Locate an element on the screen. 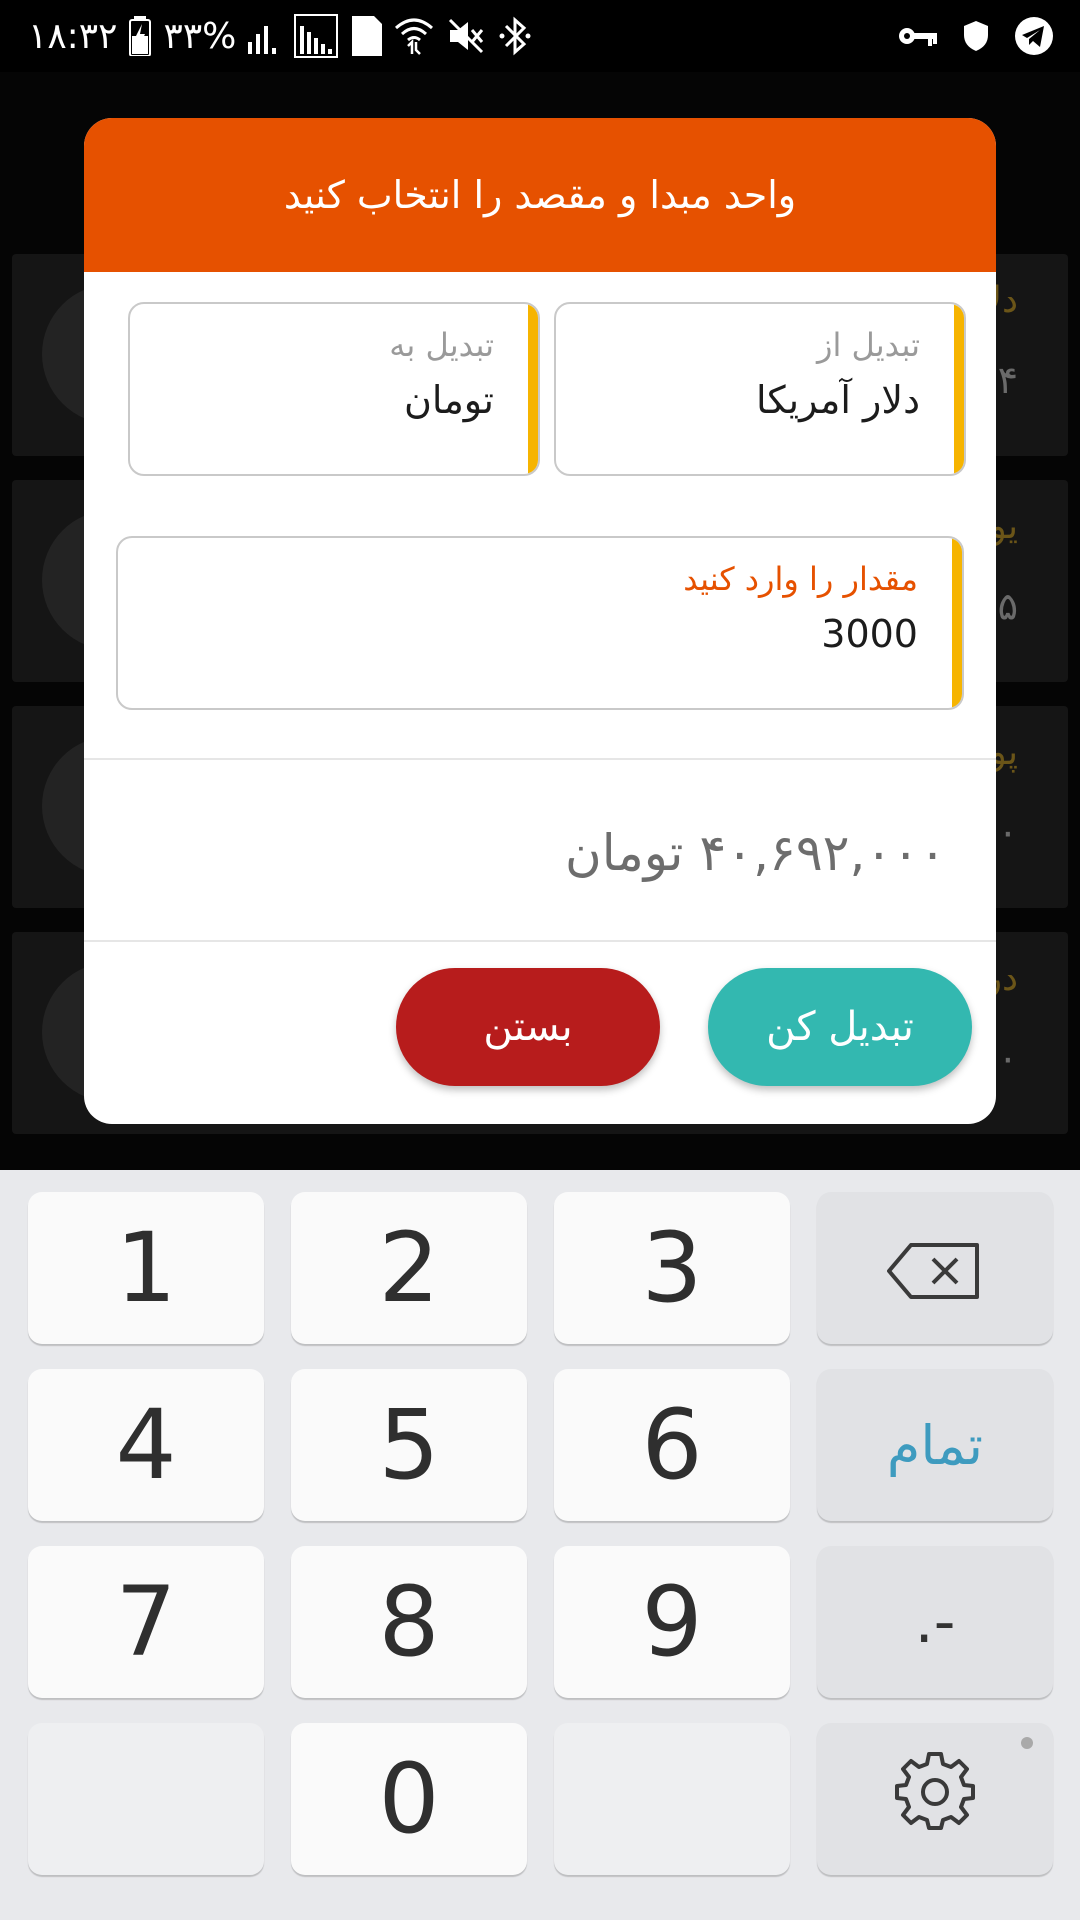 The image size is (1080, 1920). amount-value: 3000 is located at coordinates (869, 634).